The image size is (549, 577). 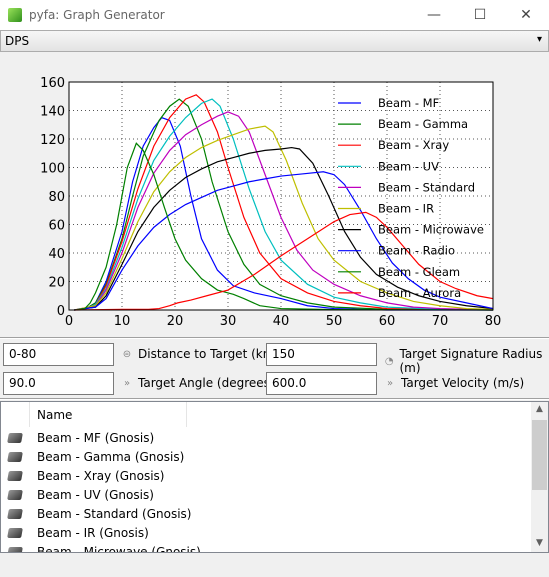 What do you see at coordinates (471, 361) in the screenshot?
I see `signature-label-text: Target Signature Radius (m)` at bounding box center [471, 361].